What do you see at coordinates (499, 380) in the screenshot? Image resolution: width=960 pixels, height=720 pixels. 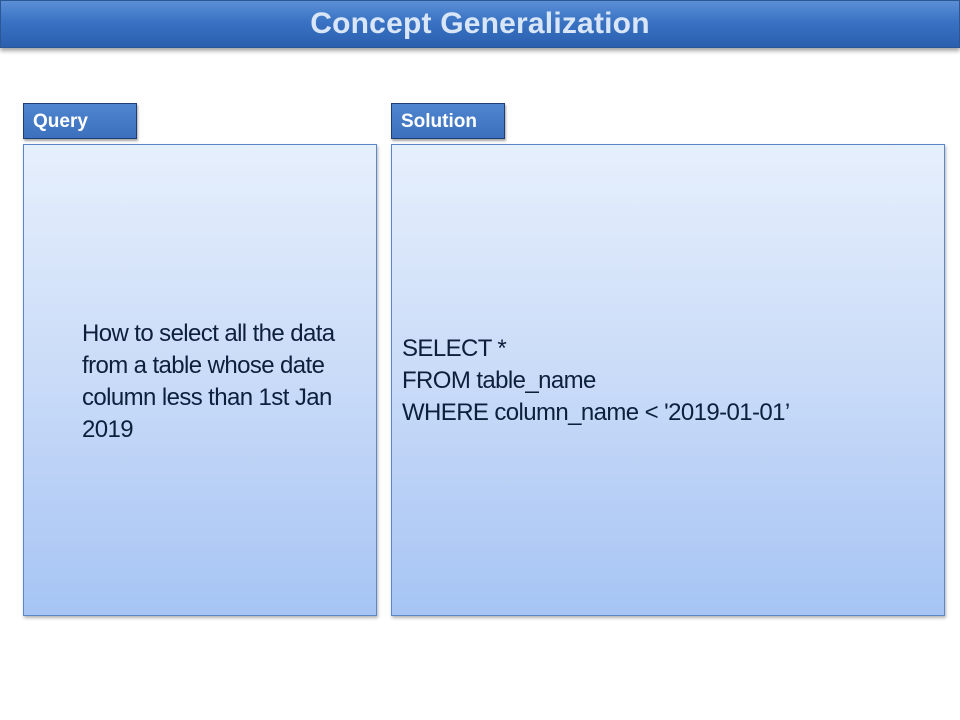 I see `solution-line-from: FROM table_name` at bounding box center [499, 380].